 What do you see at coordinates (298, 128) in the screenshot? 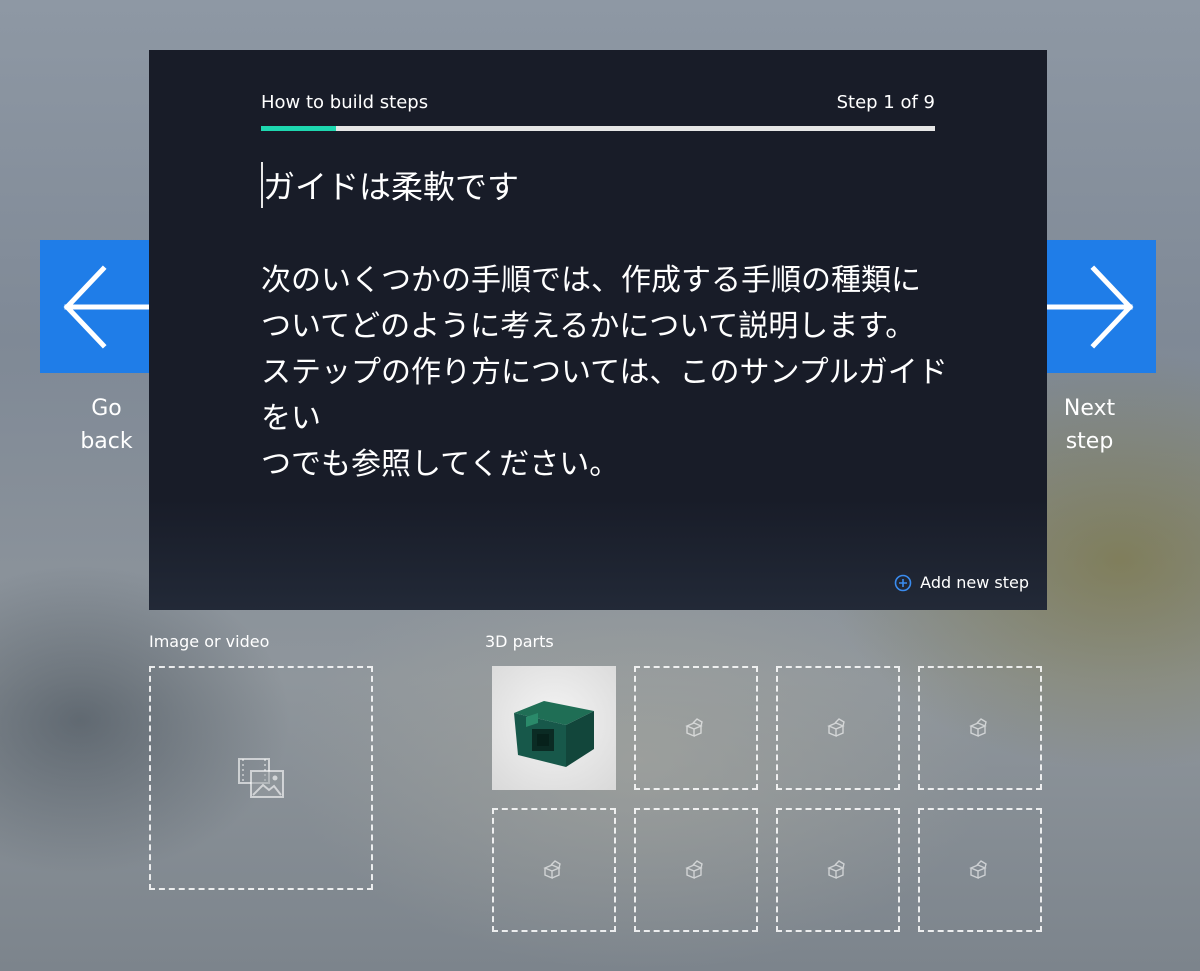
I see `step-progress-fill` at bounding box center [298, 128].